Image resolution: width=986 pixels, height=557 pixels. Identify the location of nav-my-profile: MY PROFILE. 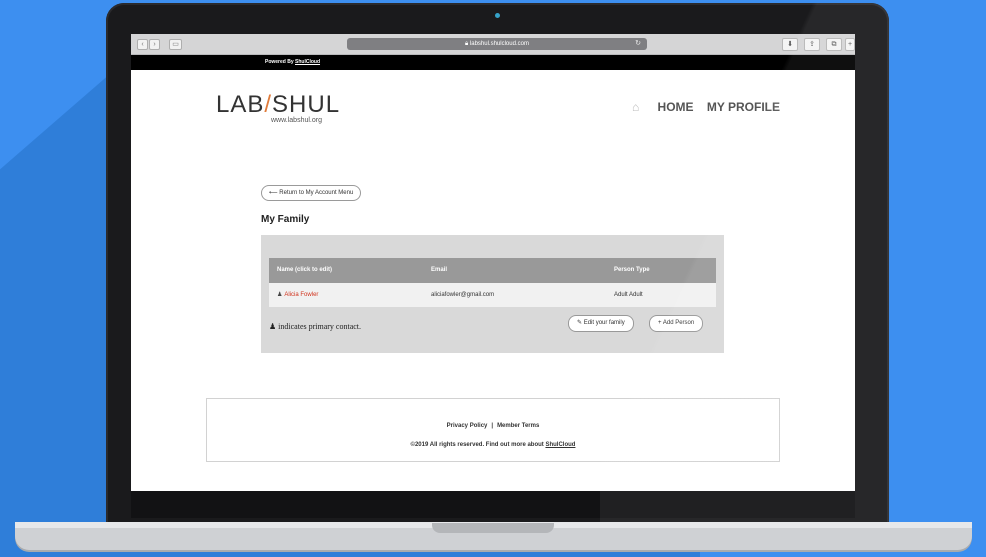
(743, 107).